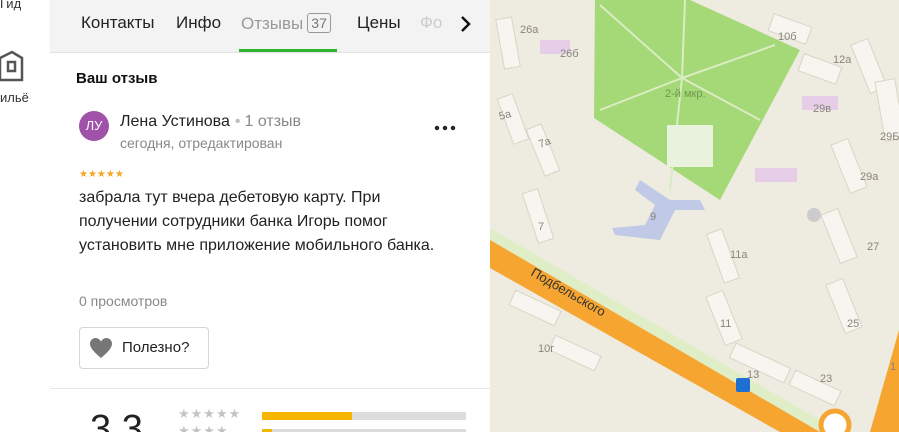  Describe the element at coordinates (653, 217) in the screenshot. I see `map-label: 9` at that location.